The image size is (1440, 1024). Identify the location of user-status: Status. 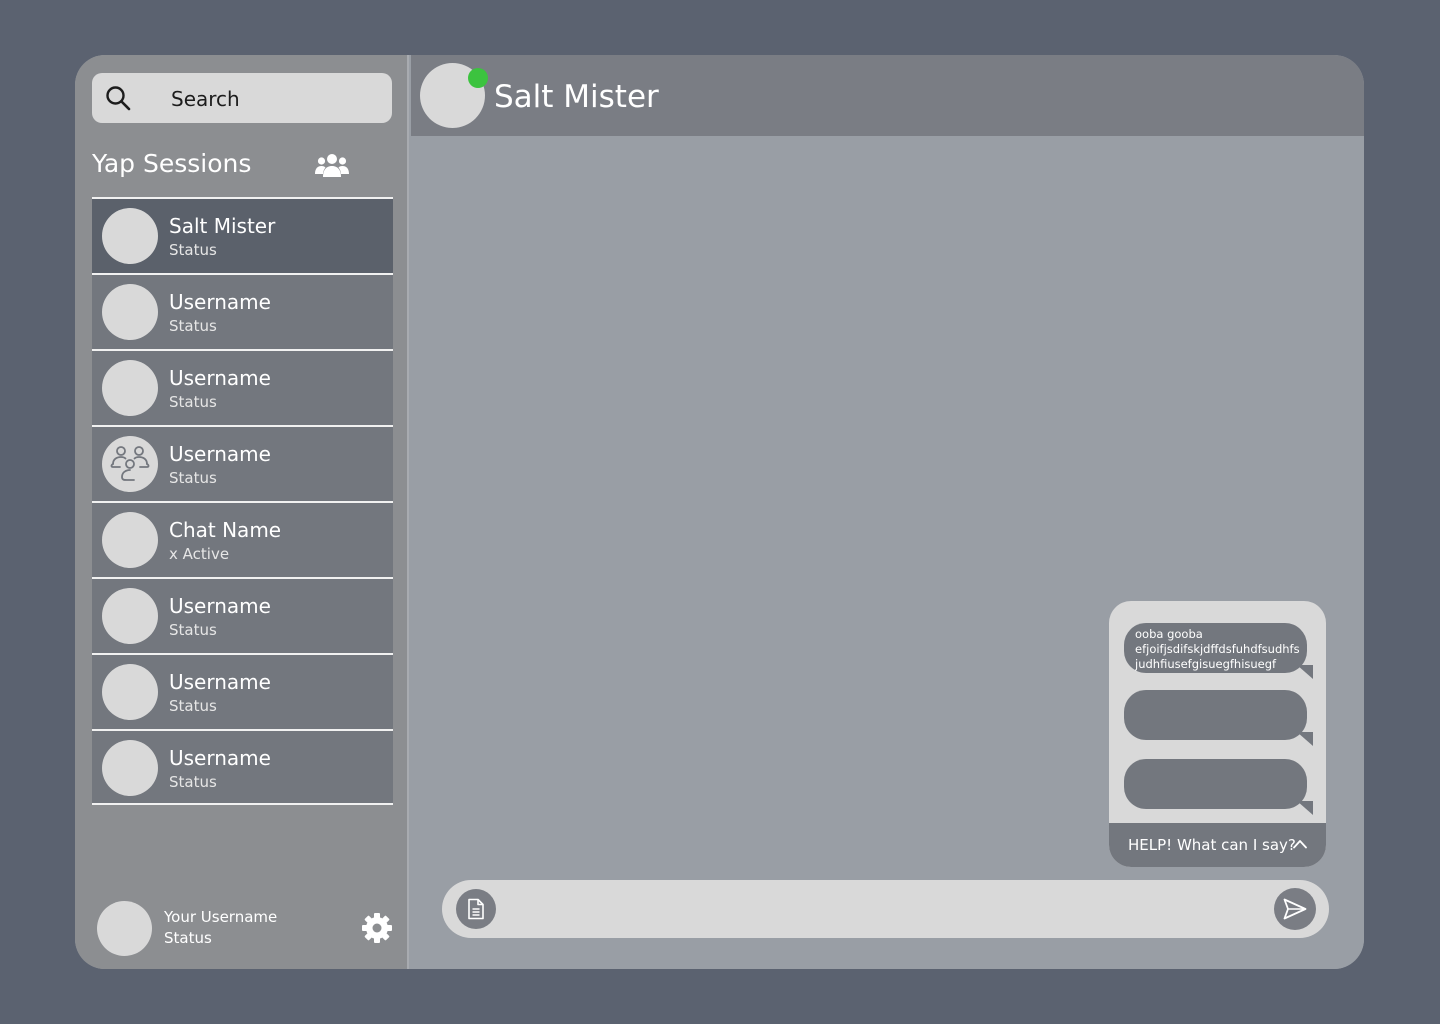
(188, 938).